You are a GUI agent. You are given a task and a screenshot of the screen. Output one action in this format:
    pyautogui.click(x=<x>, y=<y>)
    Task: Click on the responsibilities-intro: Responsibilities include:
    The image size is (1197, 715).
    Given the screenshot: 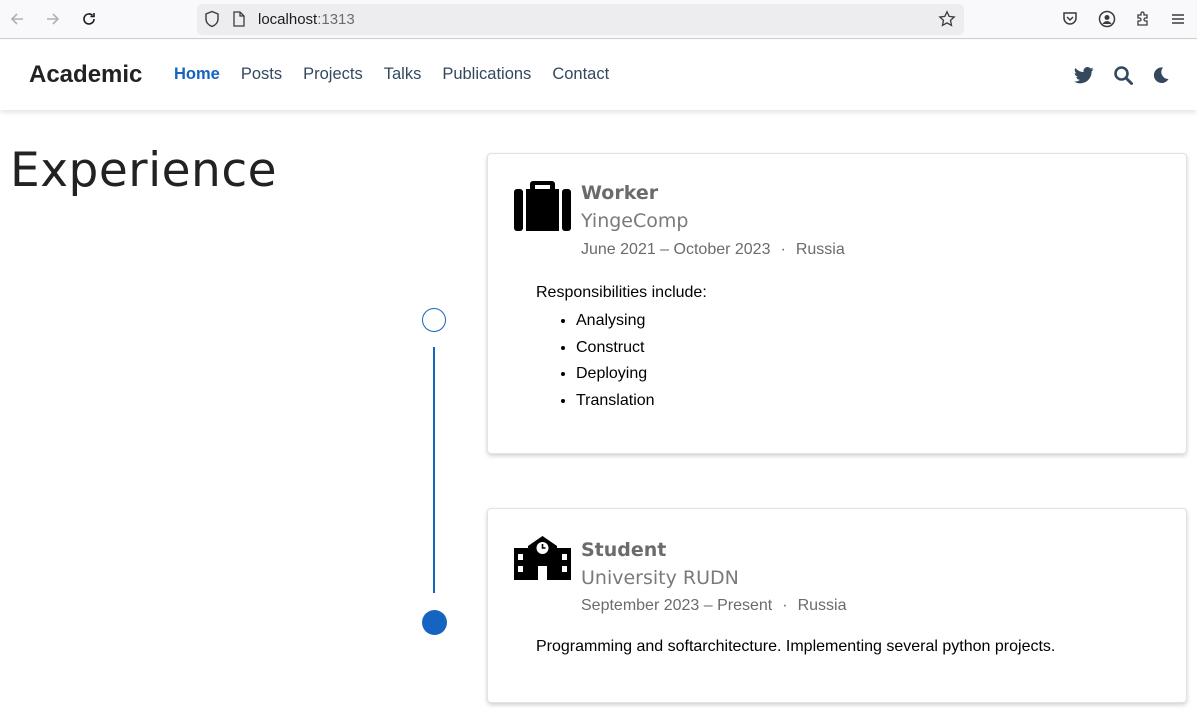 What is the action you would take?
    pyautogui.click(x=621, y=292)
    